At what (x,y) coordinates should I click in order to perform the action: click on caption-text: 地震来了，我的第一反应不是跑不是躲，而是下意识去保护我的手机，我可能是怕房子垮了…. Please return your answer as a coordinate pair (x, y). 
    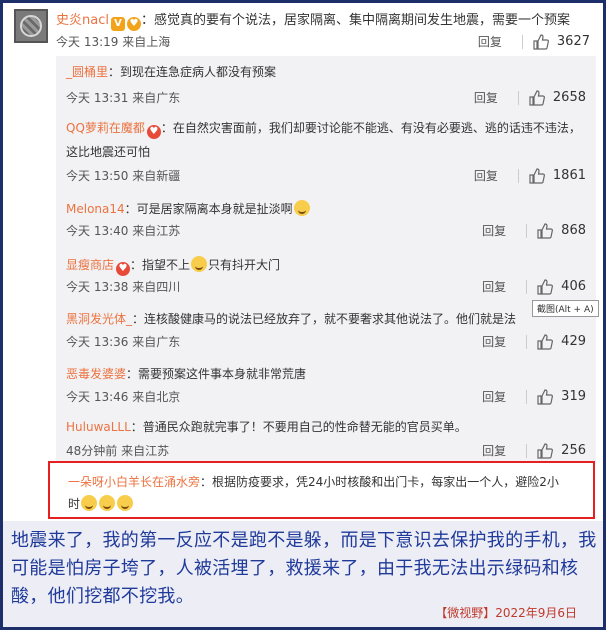
    Looking at the image, I should click on (304, 568).